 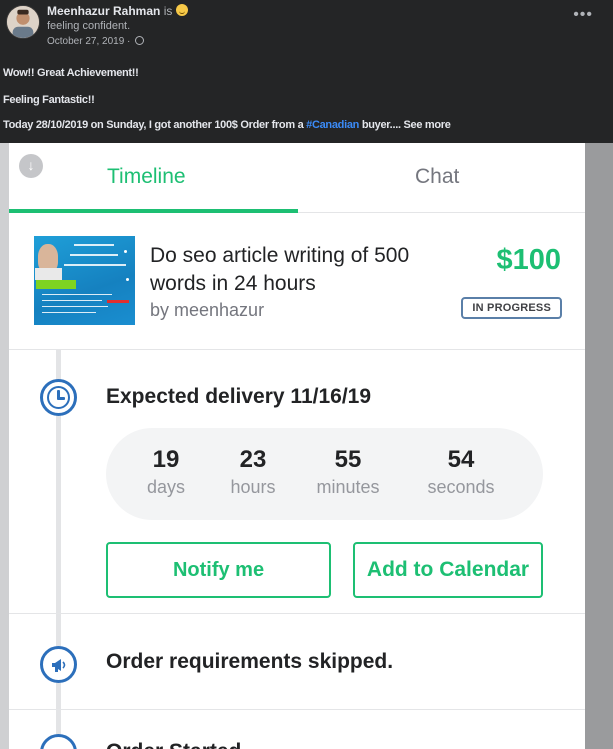 I want to click on author-avatar, so click(x=23, y=22).